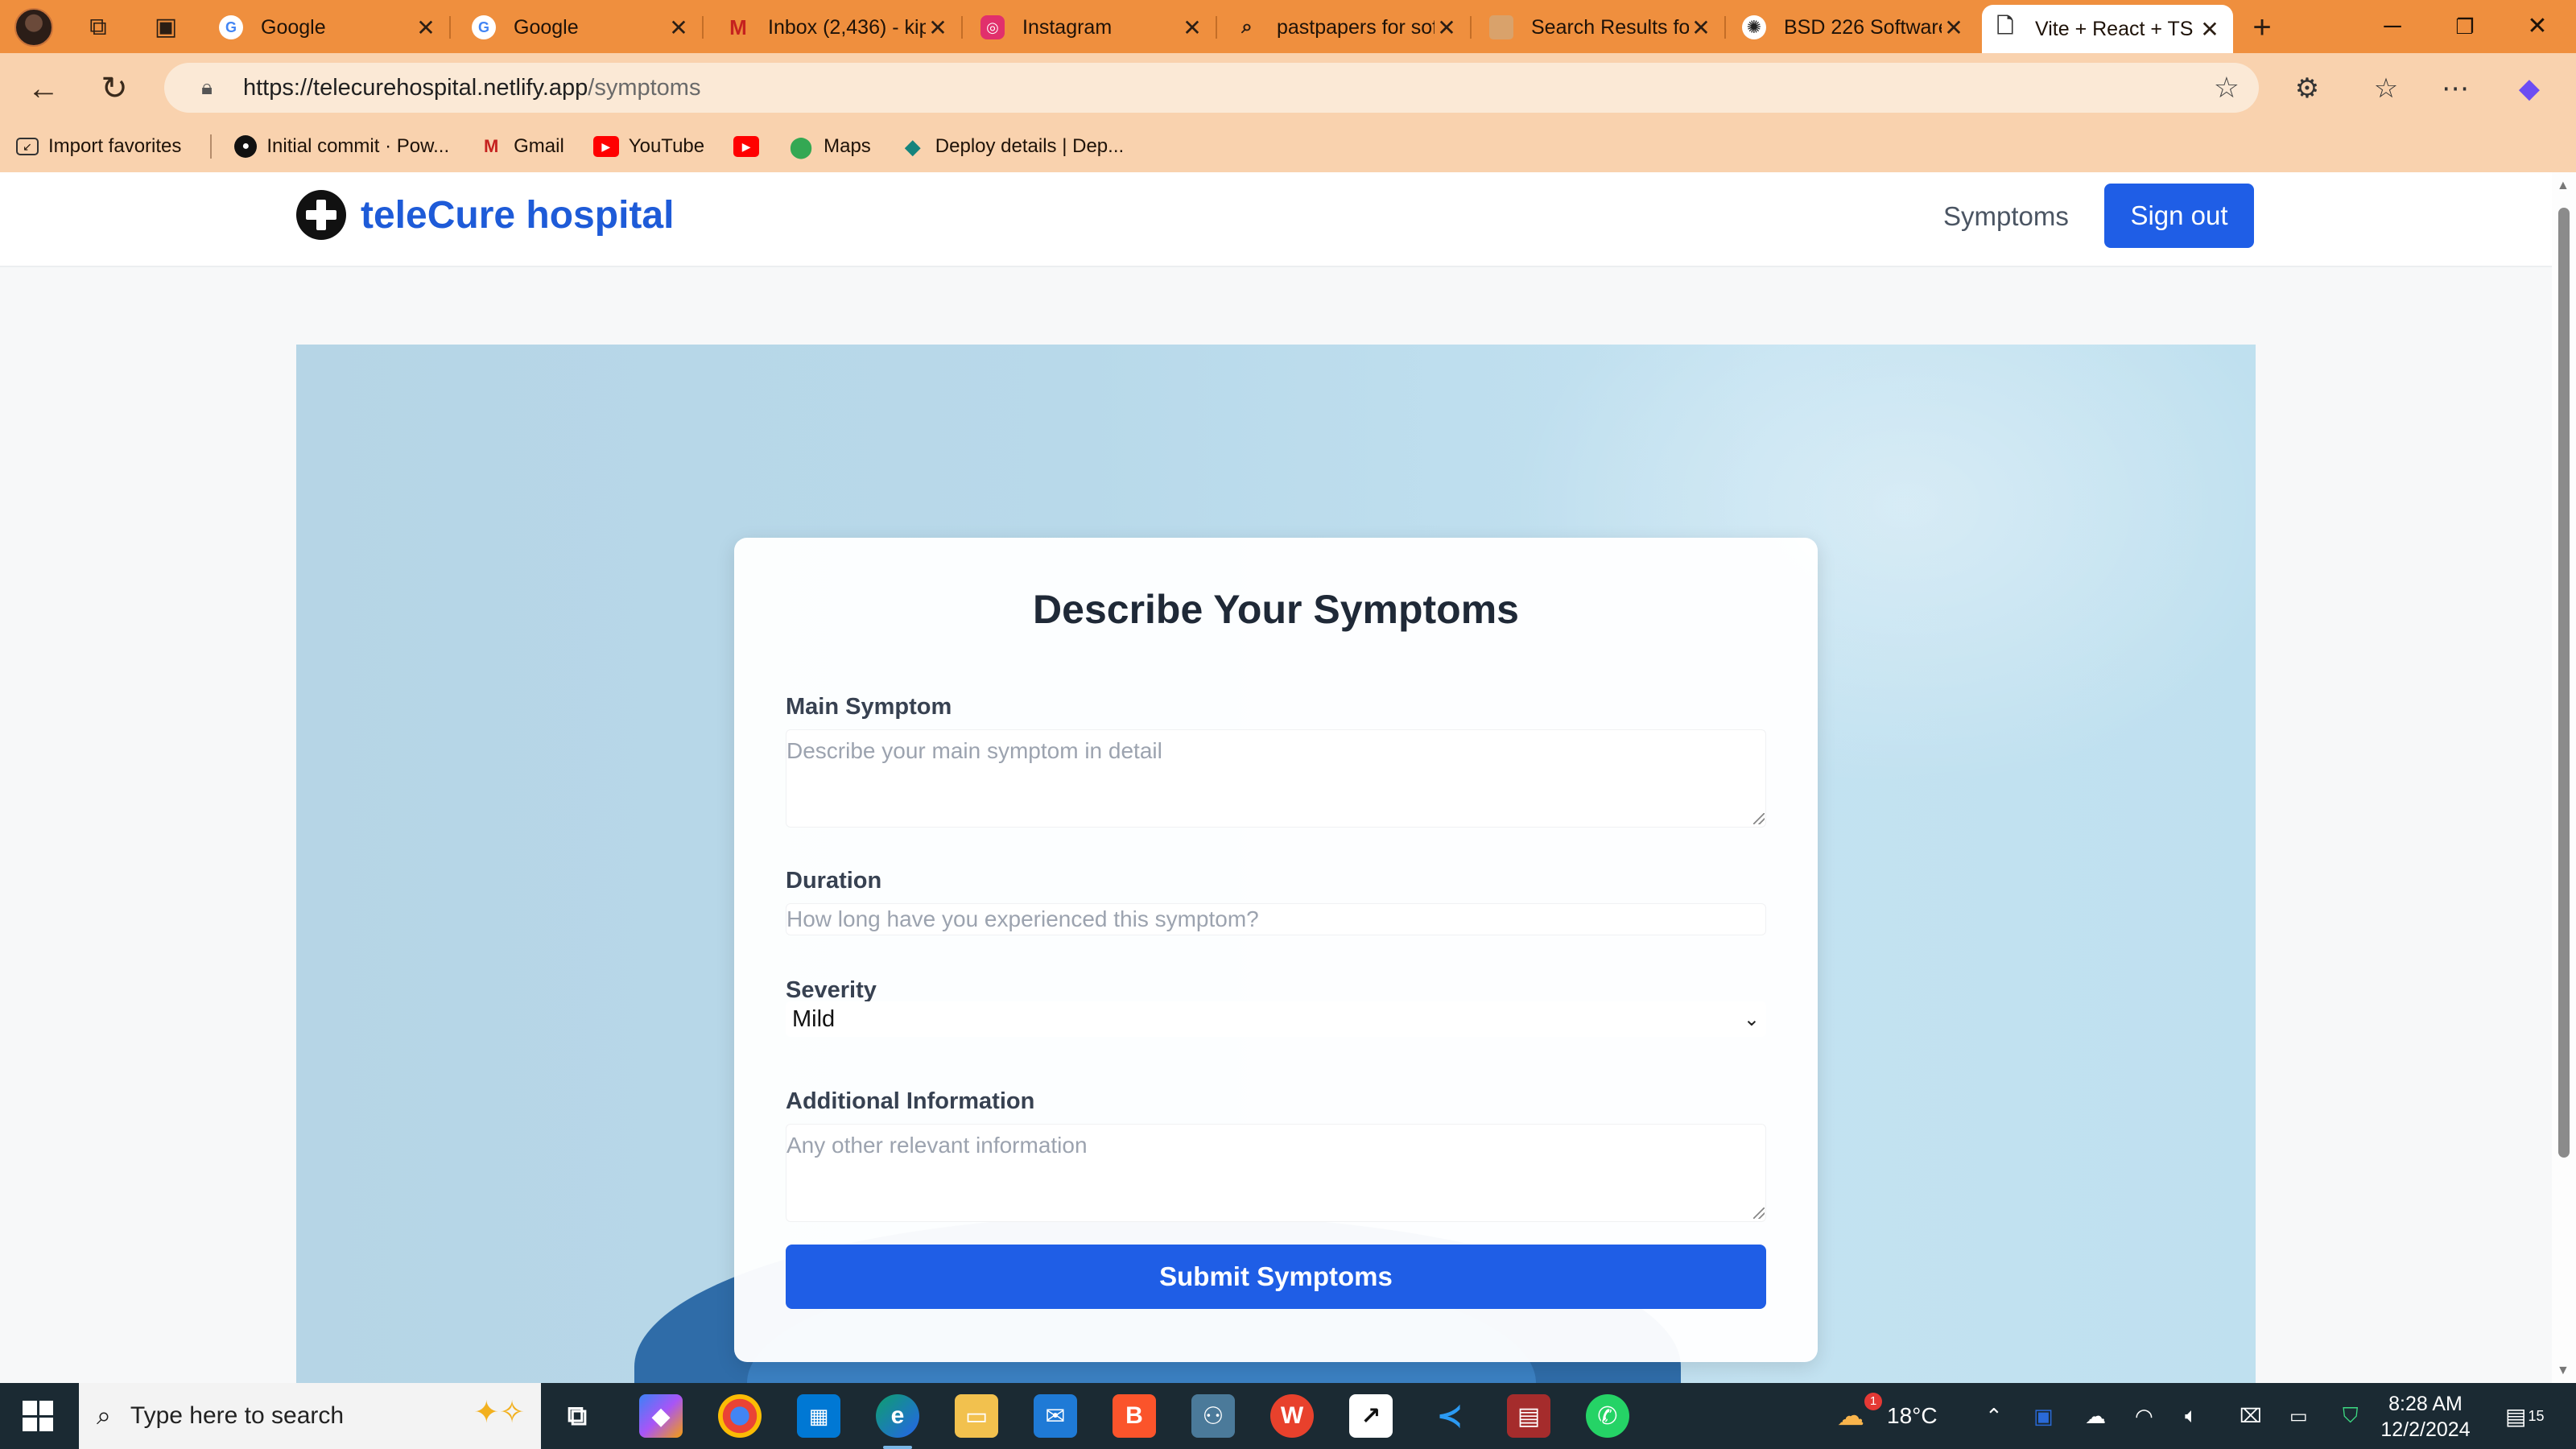 Image resolution: width=2576 pixels, height=1449 pixels. I want to click on bookmark-label: Maps, so click(847, 146).